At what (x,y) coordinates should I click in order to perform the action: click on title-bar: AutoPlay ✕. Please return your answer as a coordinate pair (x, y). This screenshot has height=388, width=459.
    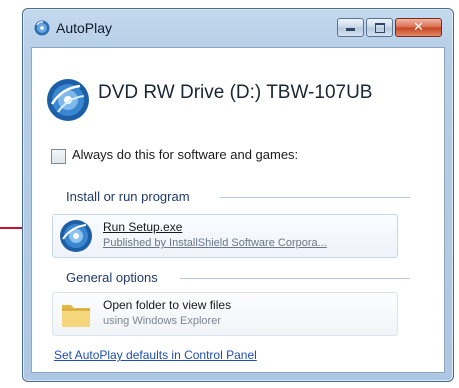
    Looking at the image, I should click on (238, 28).